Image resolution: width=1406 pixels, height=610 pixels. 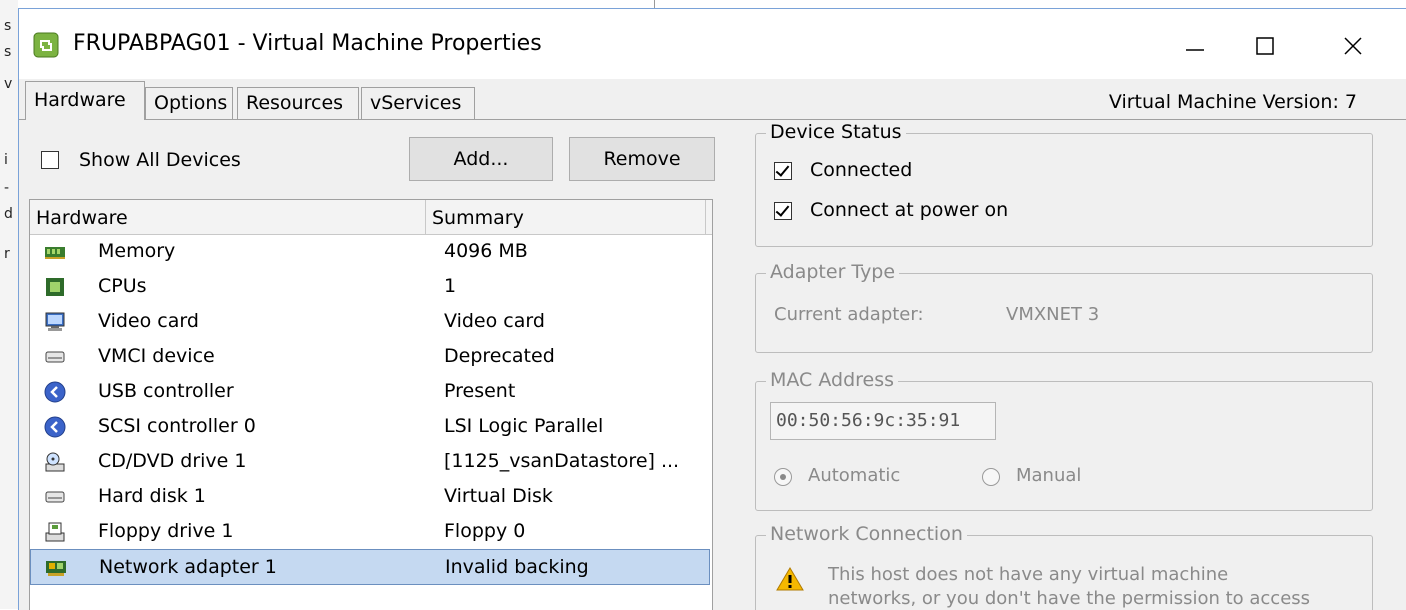 What do you see at coordinates (9, 304) in the screenshot?
I see `background-window-strip: s s v i - d r` at bounding box center [9, 304].